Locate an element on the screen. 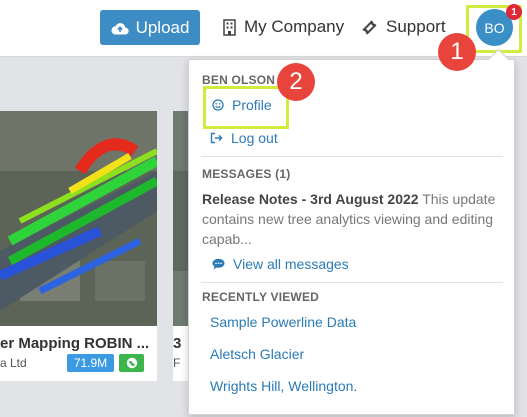 This screenshot has height=417, width=527. recent-item-sample-powerline: Sample Powerline Data is located at coordinates (283, 322).